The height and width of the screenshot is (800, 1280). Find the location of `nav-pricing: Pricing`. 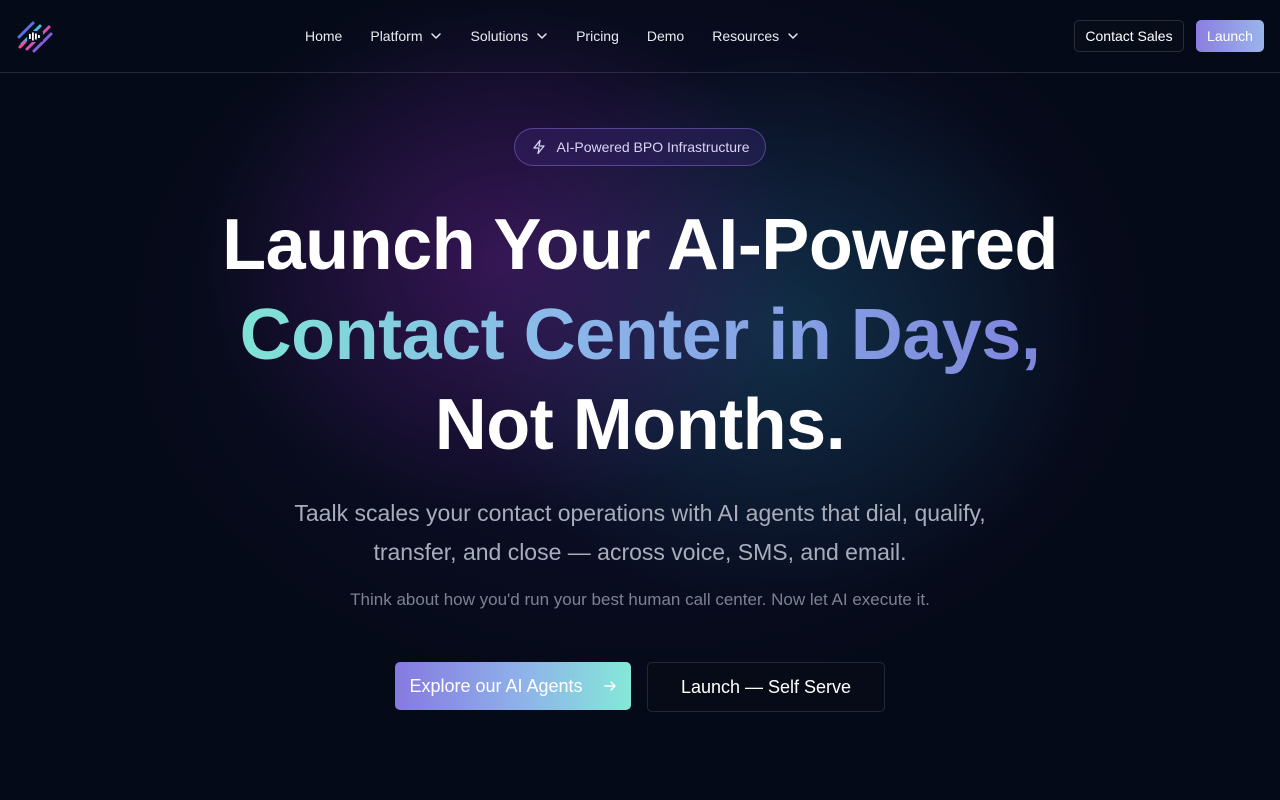

nav-pricing: Pricing is located at coordinates (597, 36).